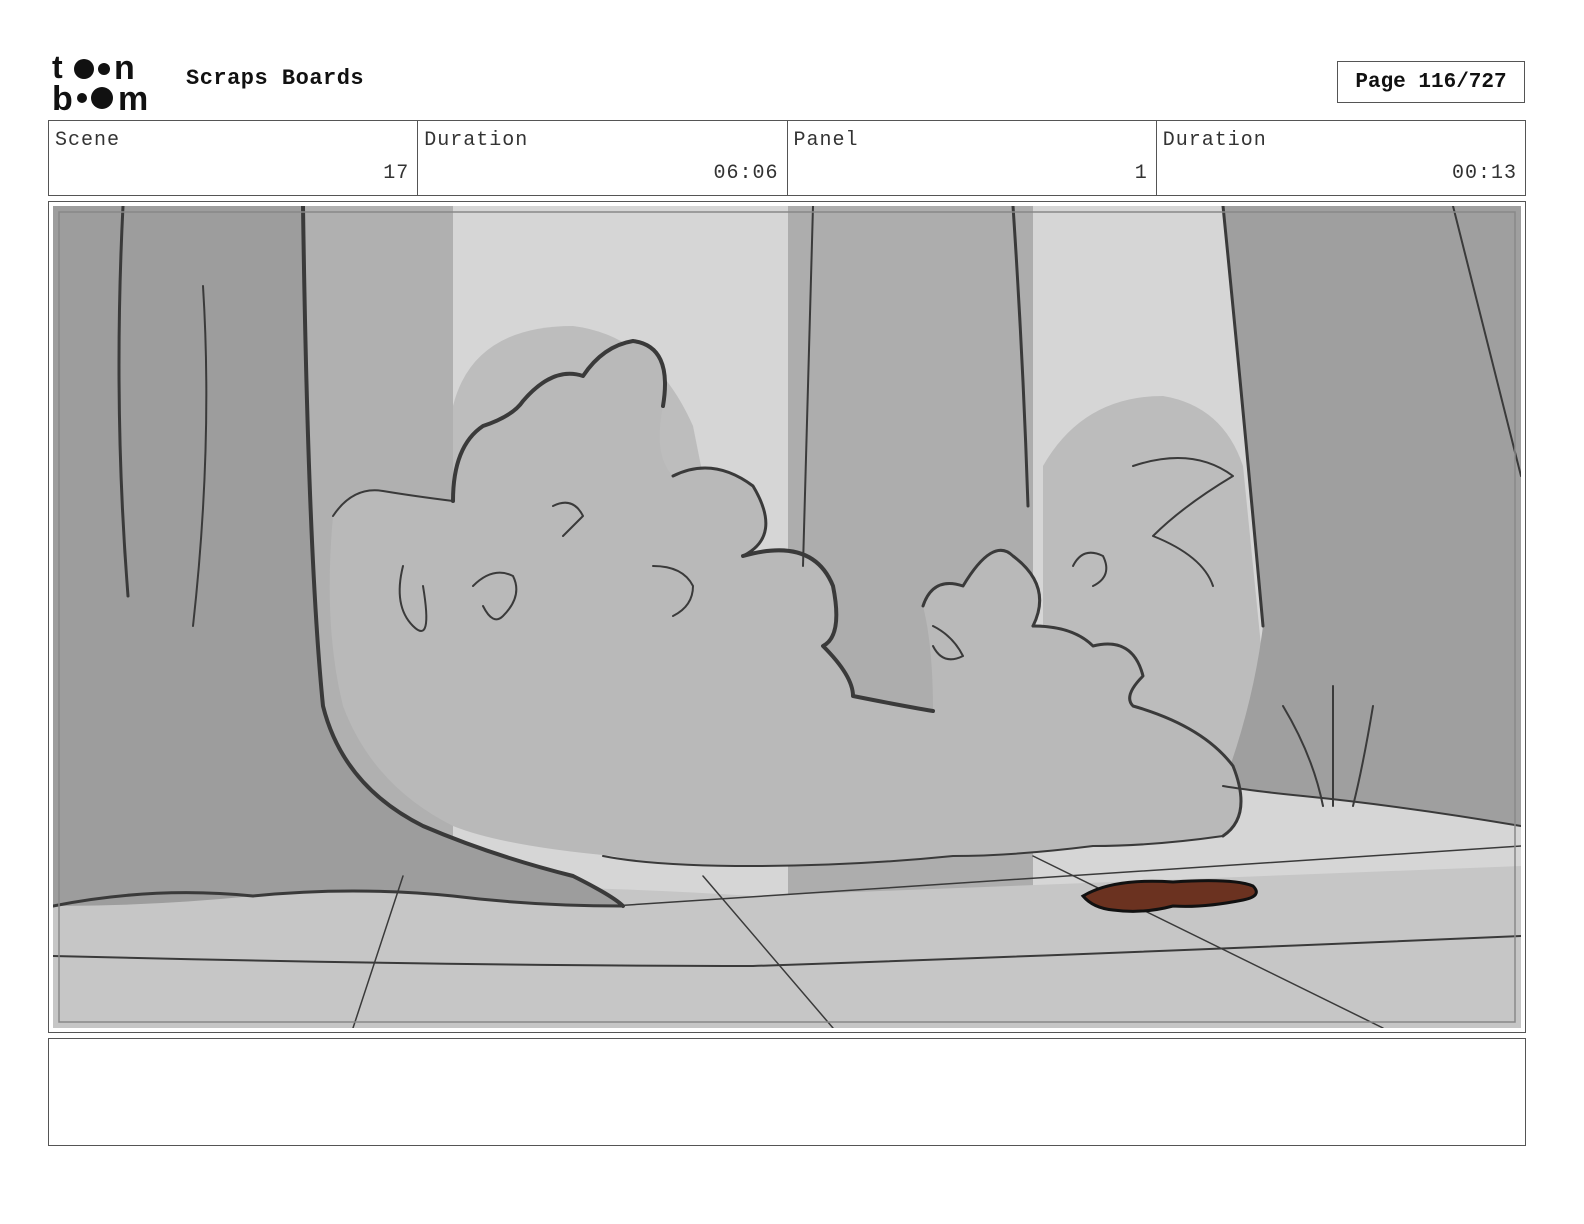  What do you see at coordinates (972, 158) in the screenshot?
I see `panel-cell: Panel 1` at bounding box center [972, 158].